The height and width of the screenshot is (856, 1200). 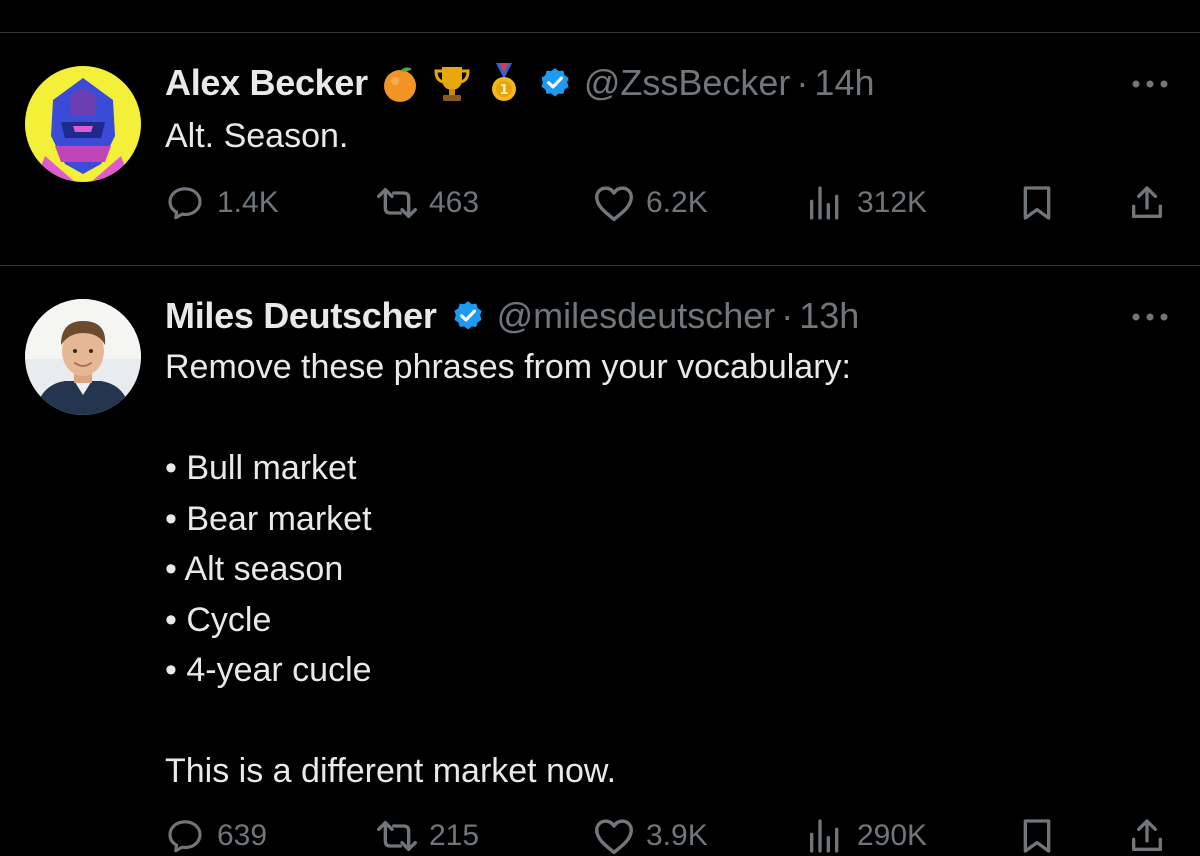 I want to click on like-count: 6.2K, so click(x=677, y=202).